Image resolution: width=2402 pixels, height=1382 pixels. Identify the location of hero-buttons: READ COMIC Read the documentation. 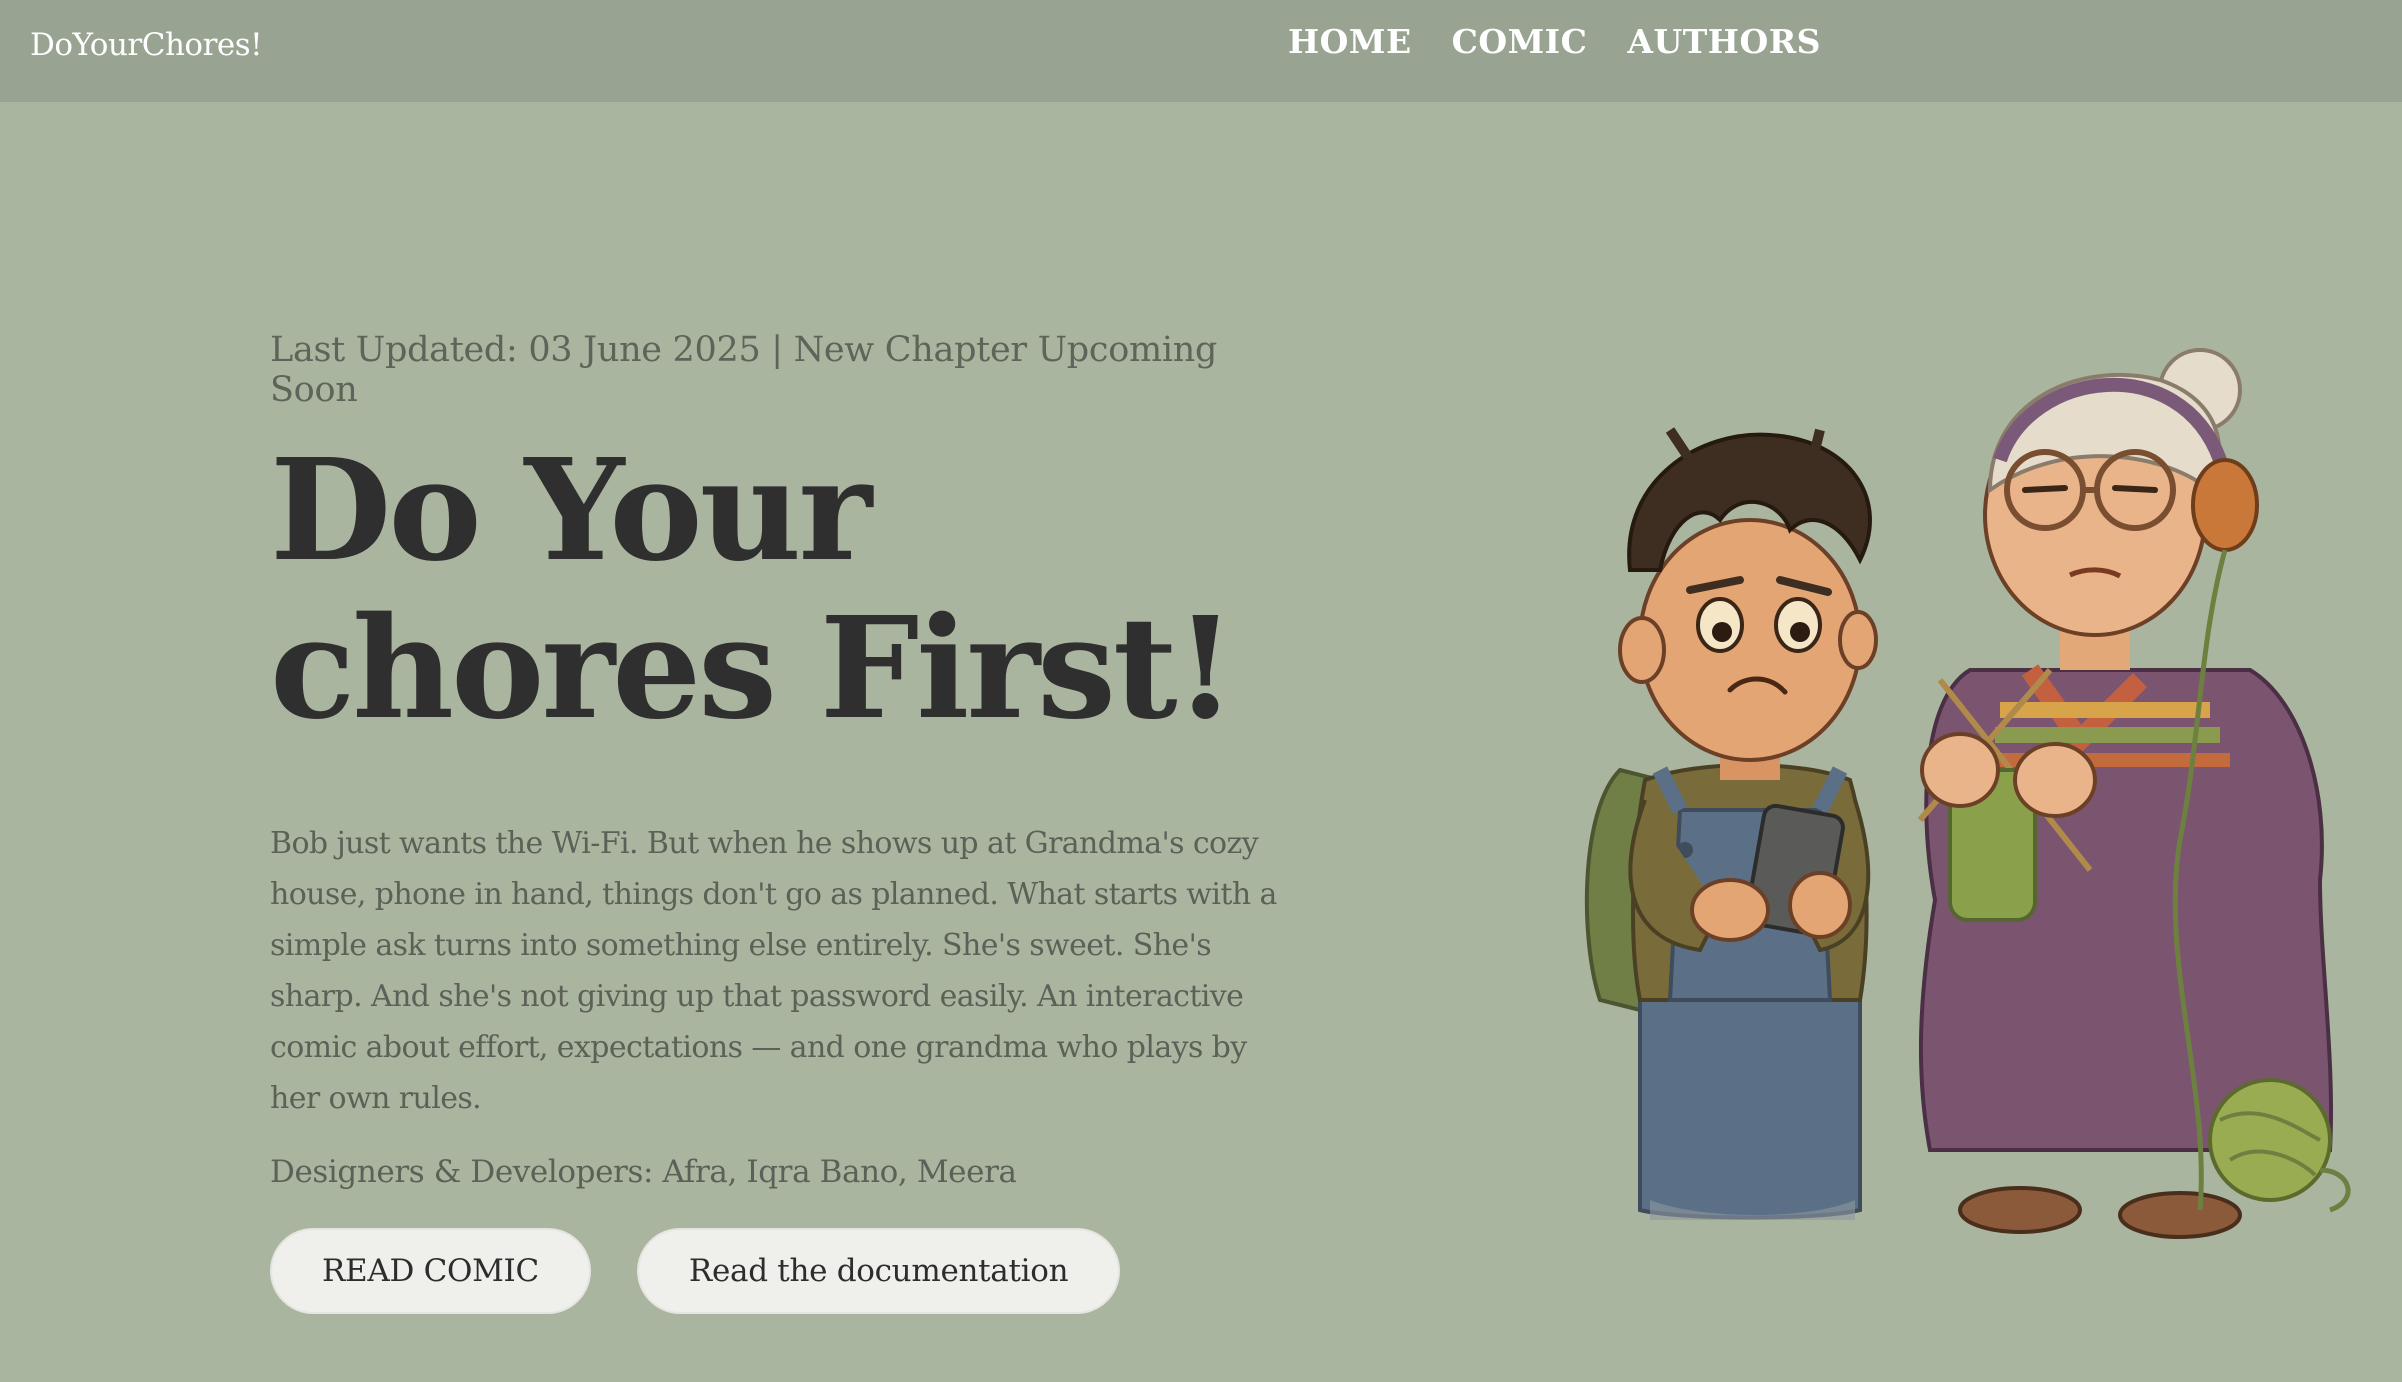
(780, 1271).